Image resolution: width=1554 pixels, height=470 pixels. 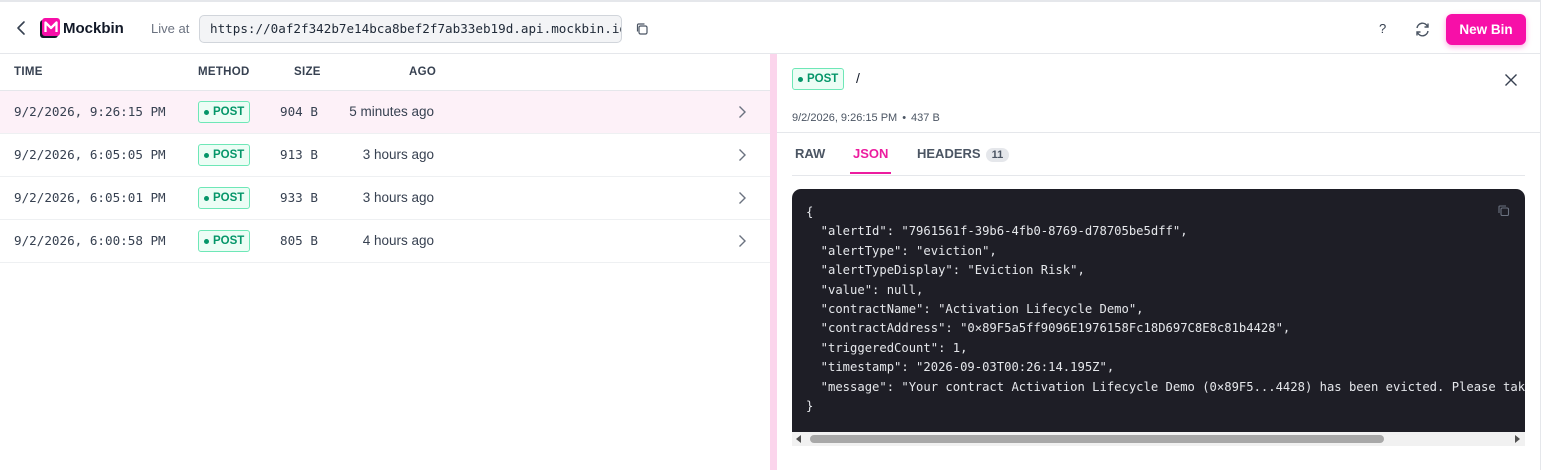 What do you see at coordinates (90, 111) in the screenshot?
I see `request-time: 9/2/2026, 9:26:15 PM` at bounding box center [90, 111].